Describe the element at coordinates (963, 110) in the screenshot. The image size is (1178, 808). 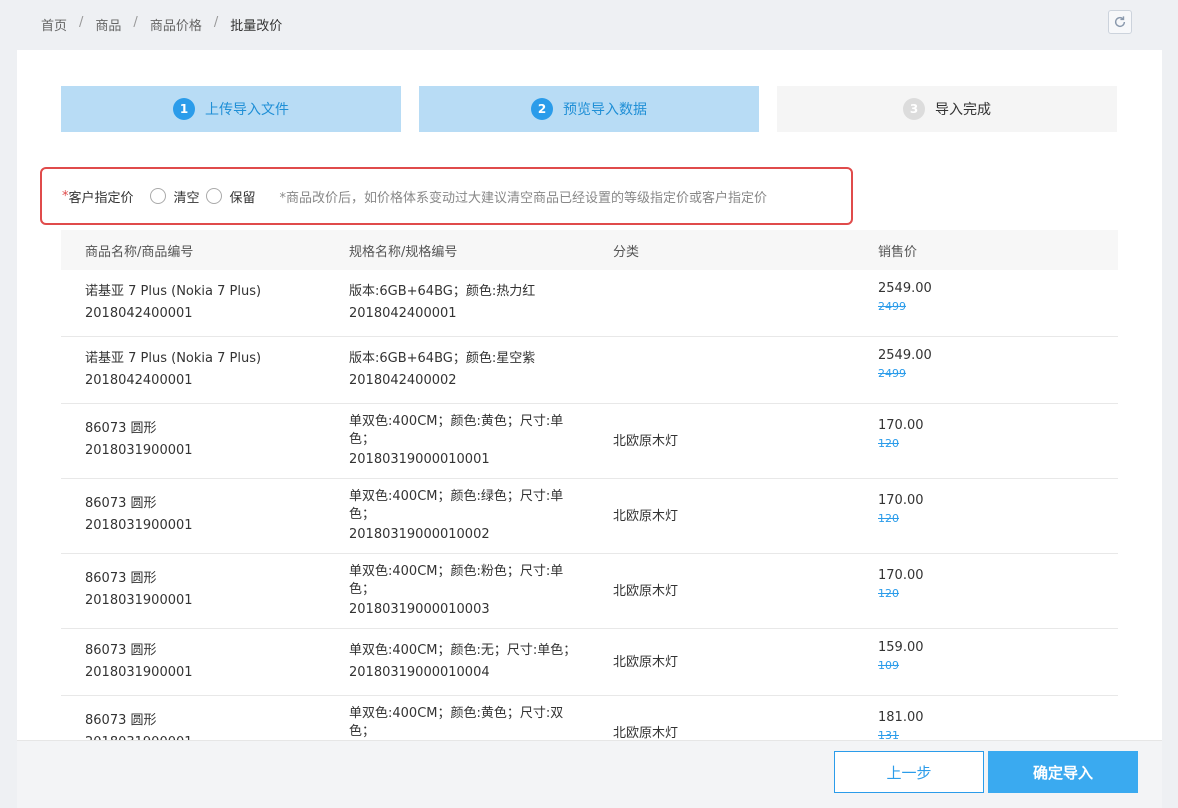
I see `step-label: 导入完成` at that location.